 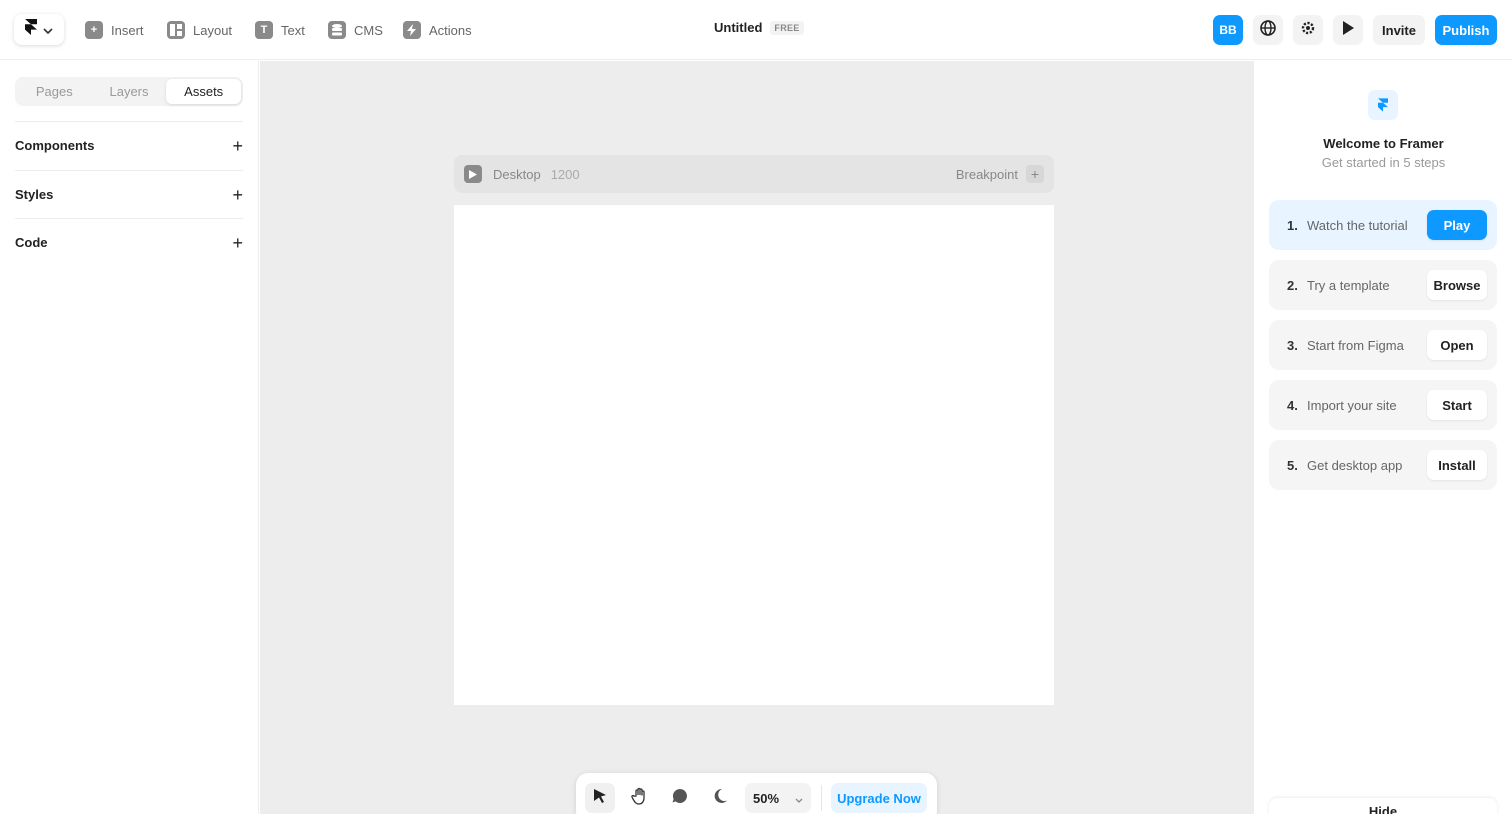 What do you see at coordinates (1357, 225) in the screenshot?
I see `step-text: Watch the tutorial` at bounding box center [1357, 225].